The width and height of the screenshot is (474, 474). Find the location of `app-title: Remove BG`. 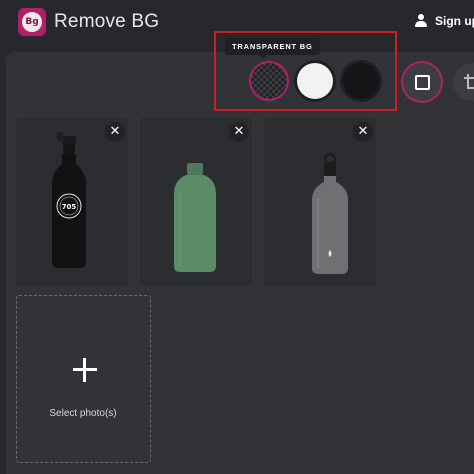

app-title: Remove BG is located at coordinates (107, 21).